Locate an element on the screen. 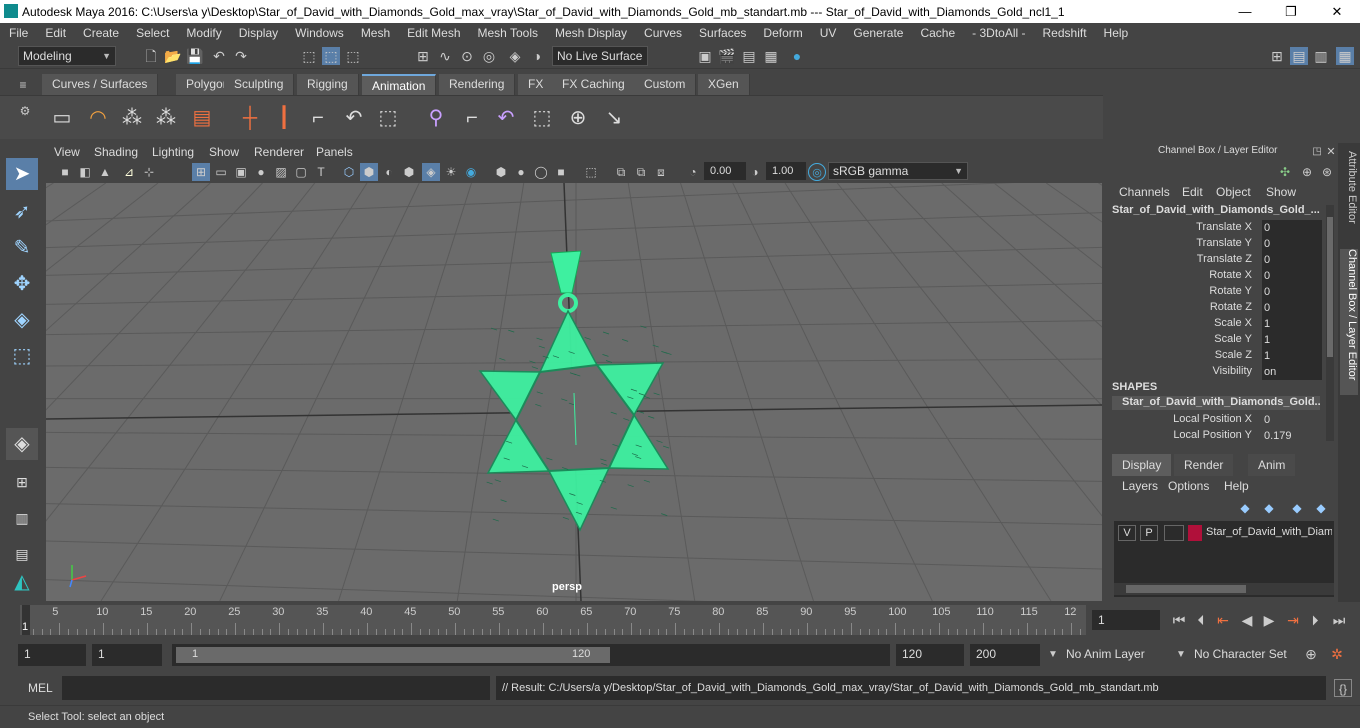 The width and height of the screenshot is (1360, 728). point-constraint-icon: ⌐ is located at coordinates (472, 118).